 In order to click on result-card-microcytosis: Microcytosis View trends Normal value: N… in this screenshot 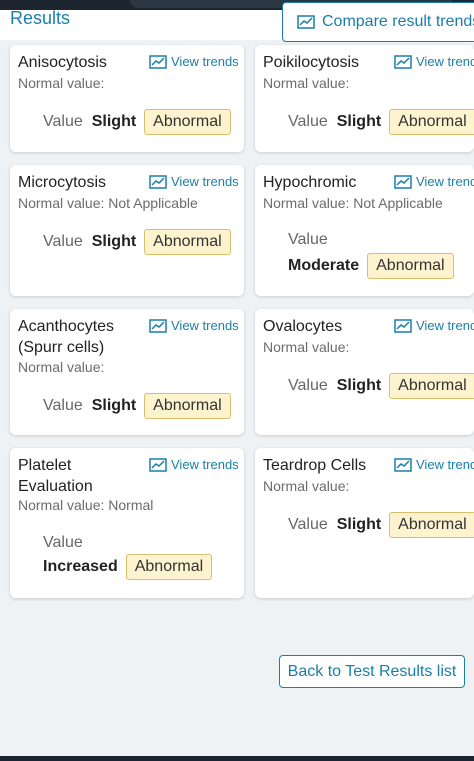, I will do `click(127, 230)`.